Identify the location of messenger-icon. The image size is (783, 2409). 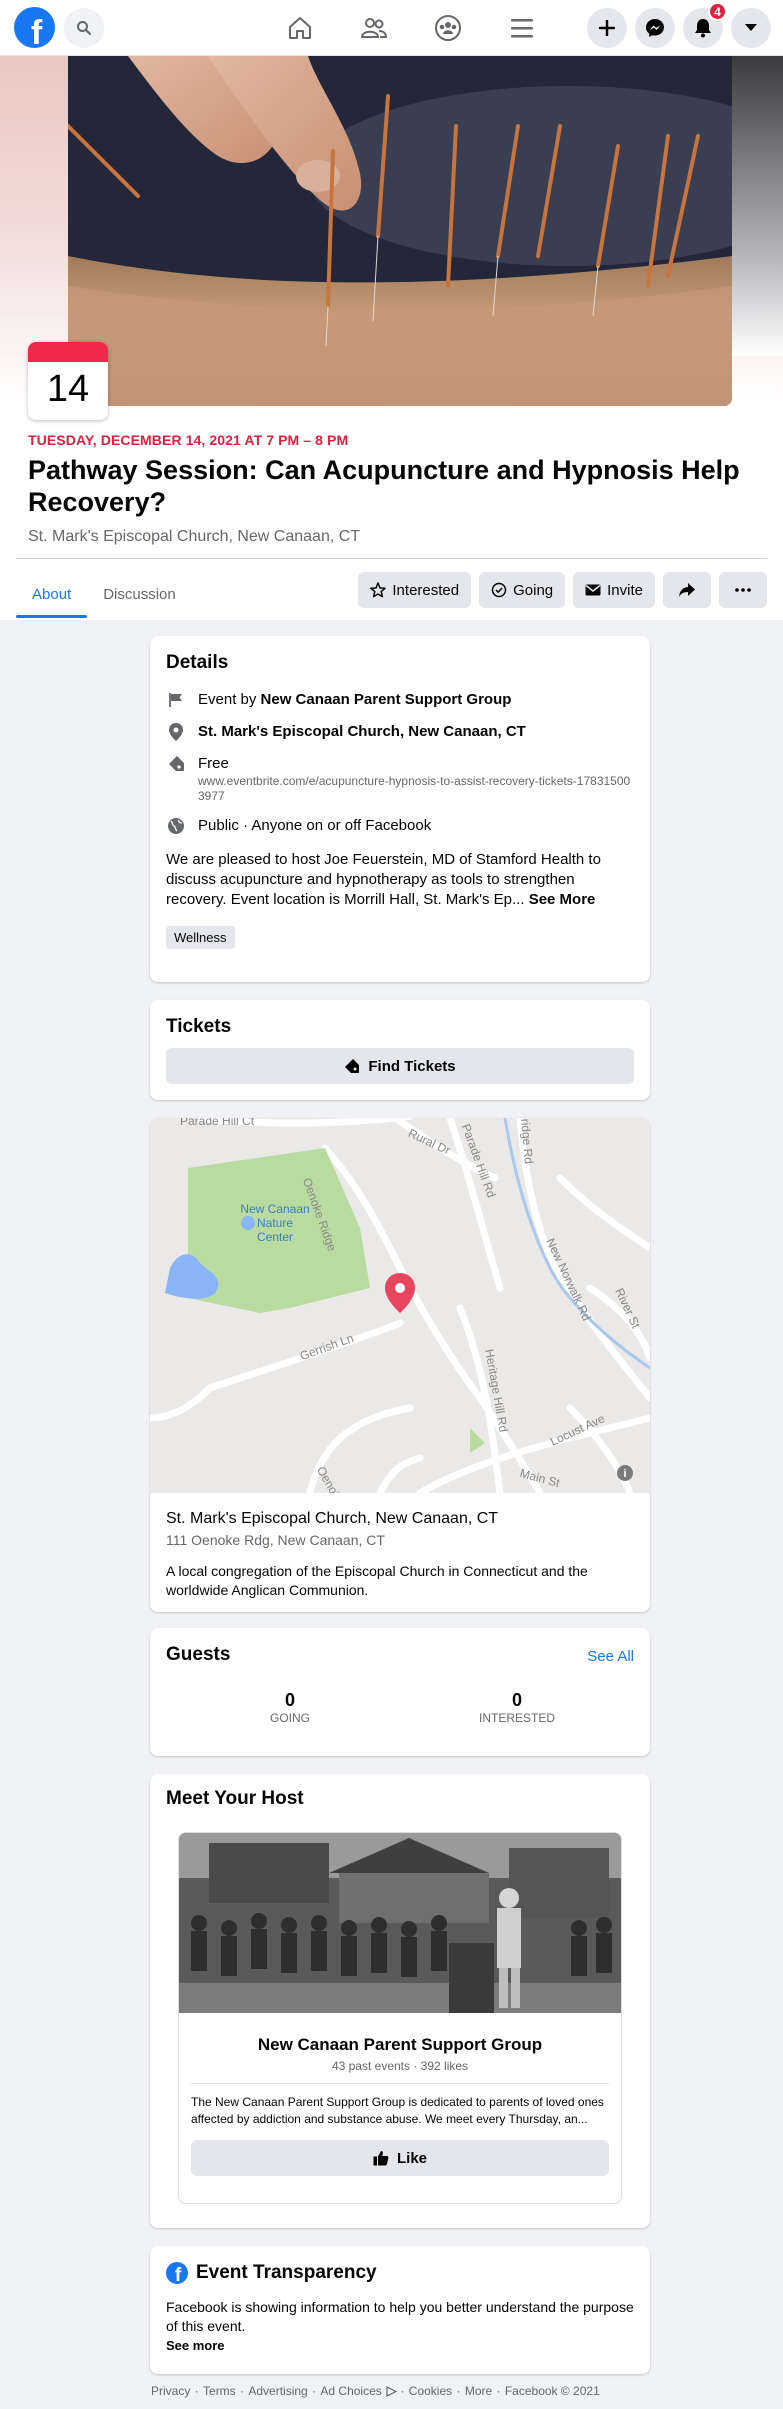
(655, 28).